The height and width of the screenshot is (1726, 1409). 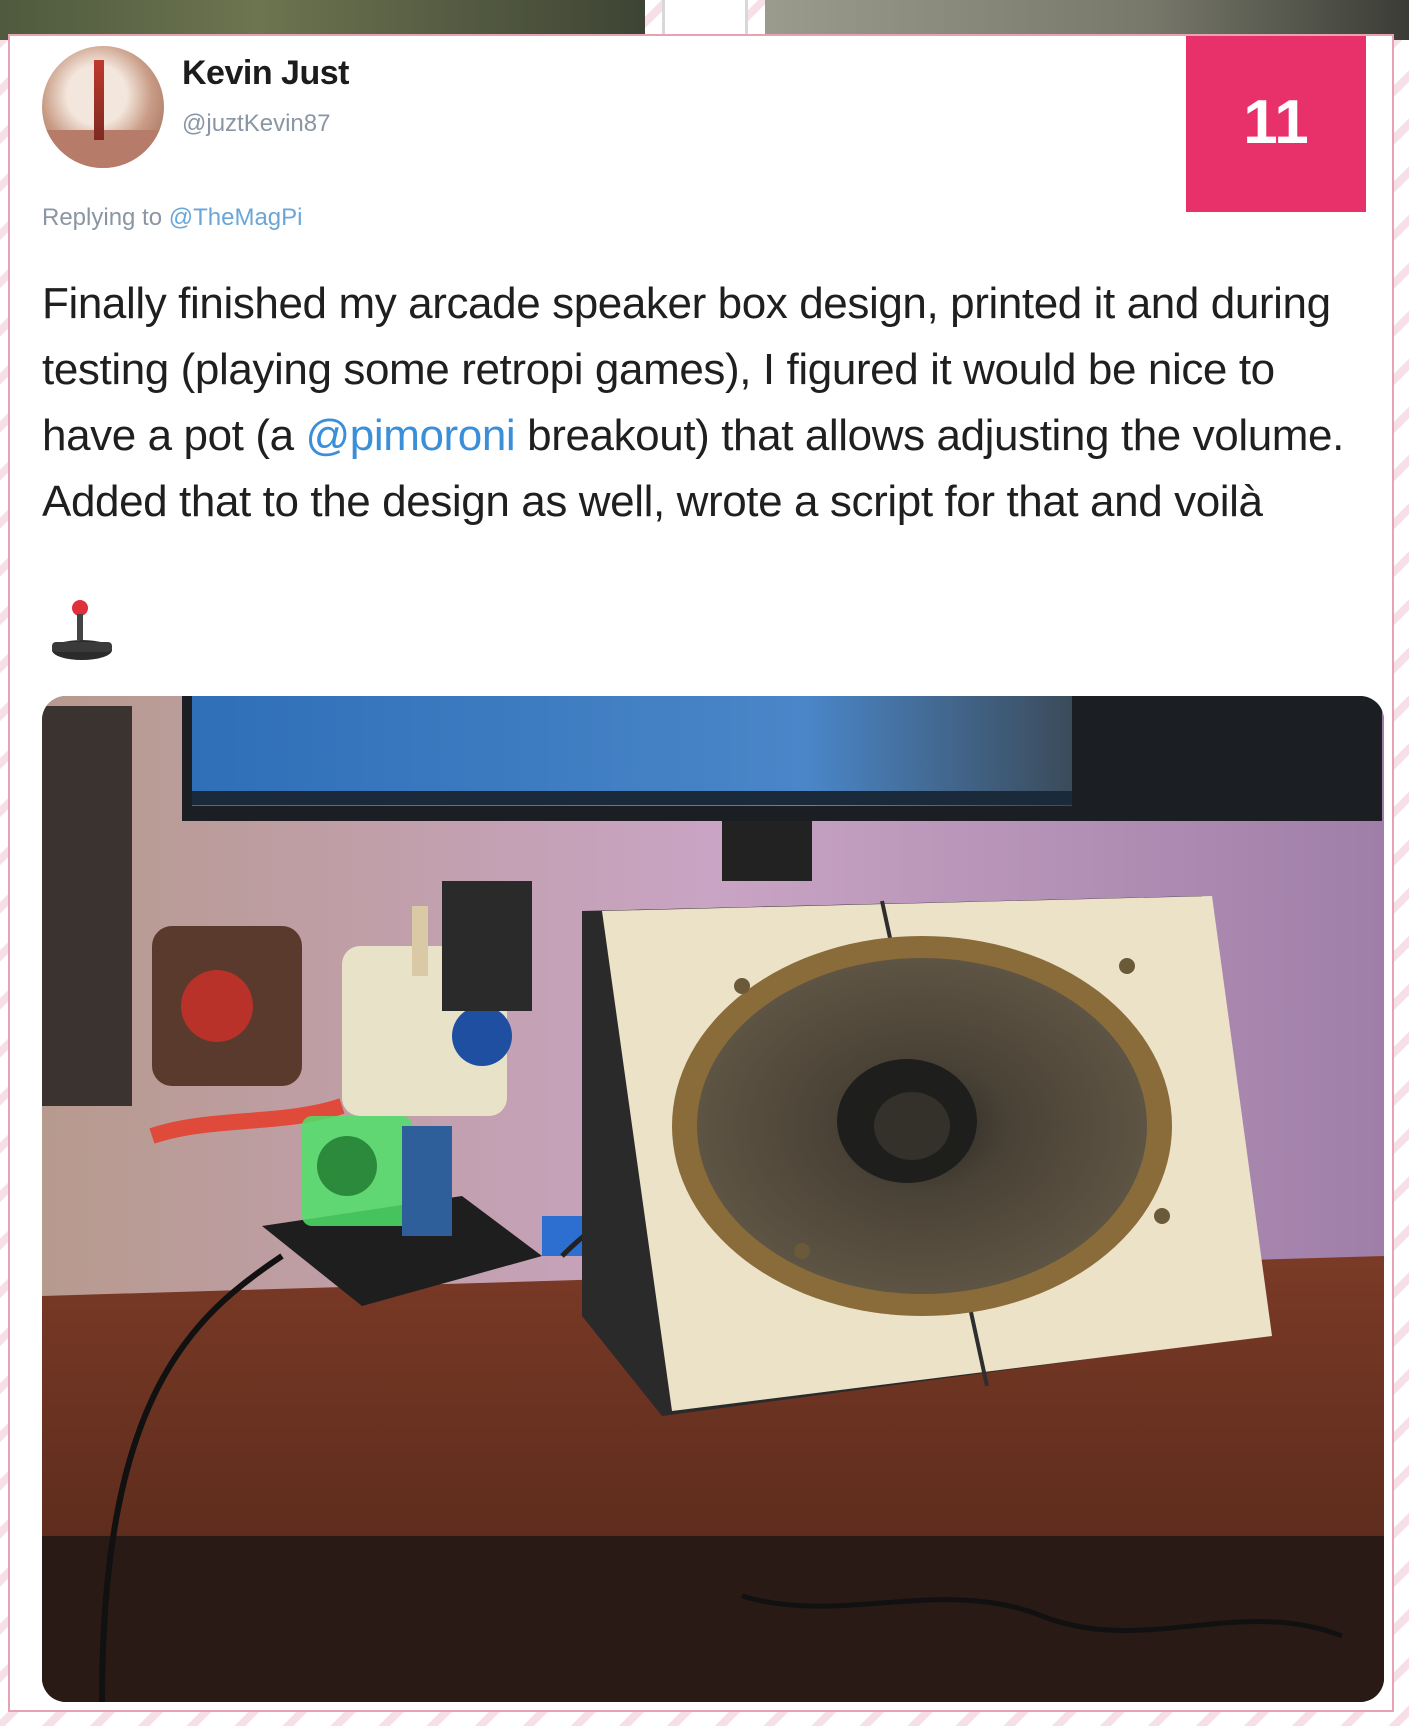 What do you see at coordinates (236, 217) in the screenshot?
I see `reply-to-mention: @TheMagPi` at bounding box center [236, 217].